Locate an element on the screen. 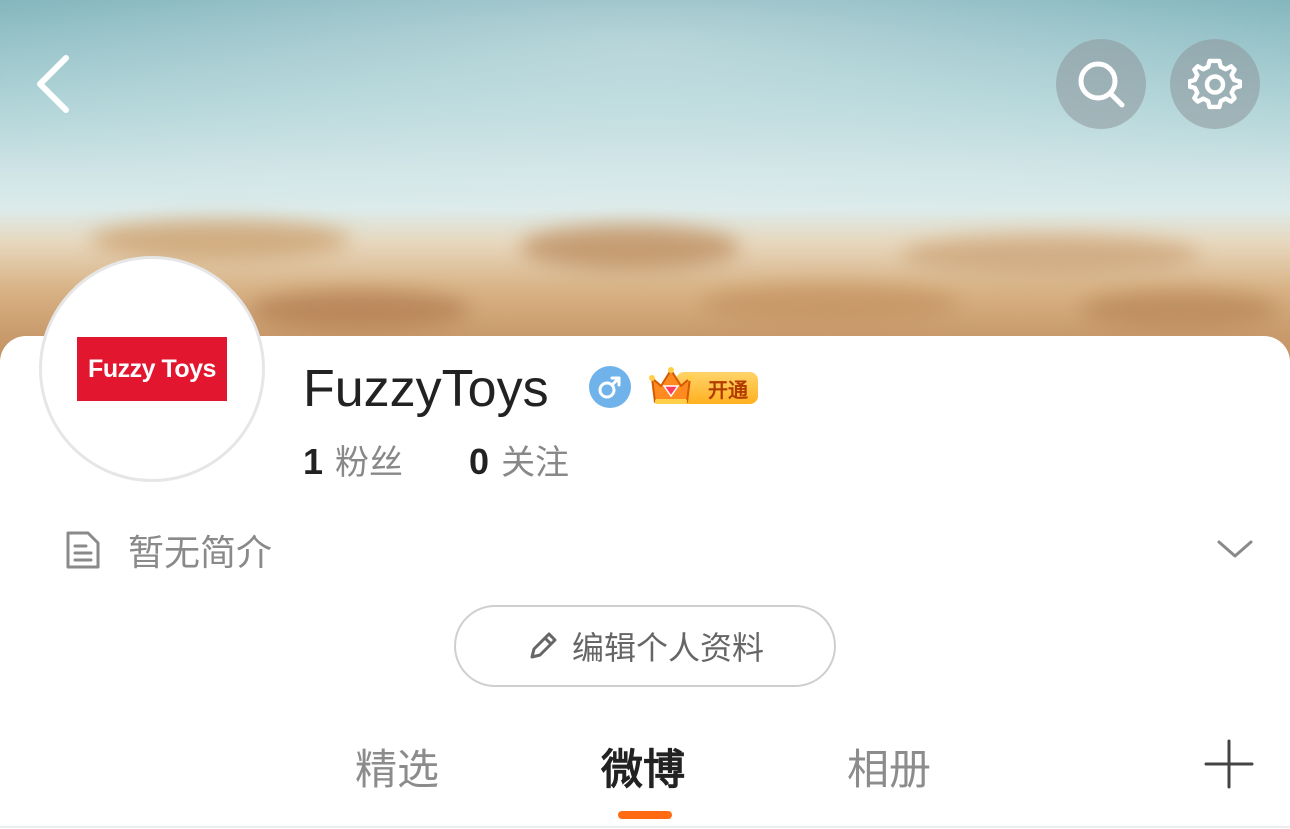 Image resolution: width=1290 pixels, height=829 pixels. divider is located at coordinates (645, 827).